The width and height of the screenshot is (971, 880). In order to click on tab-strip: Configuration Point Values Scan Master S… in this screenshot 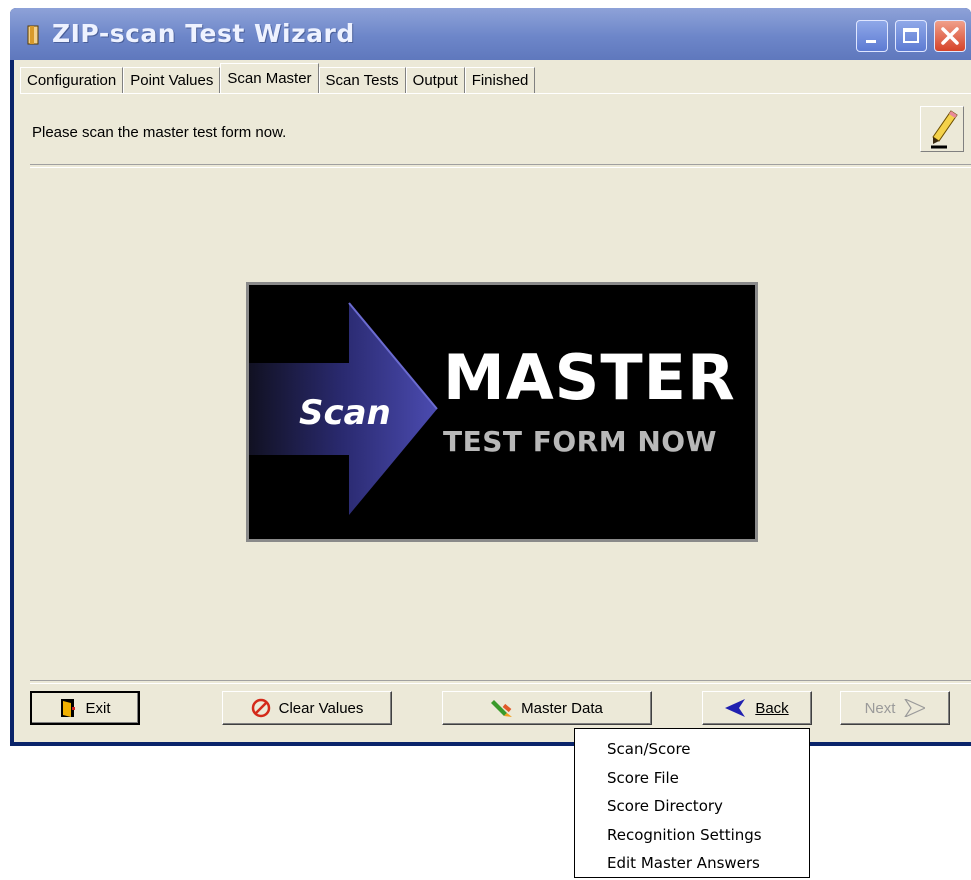, I will do `click(278, 78)`.